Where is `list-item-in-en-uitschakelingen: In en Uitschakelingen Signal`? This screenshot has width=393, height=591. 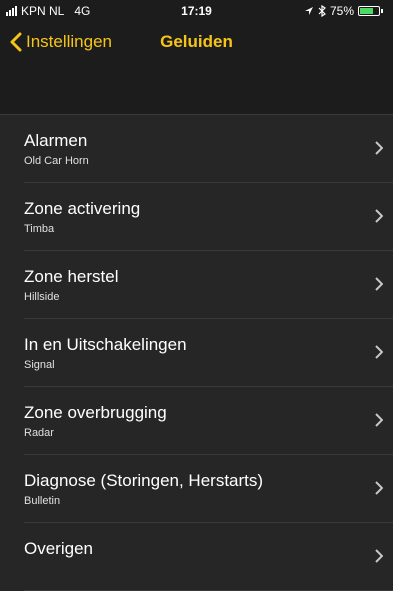 list-item-in-en-uitschakelingen: In en Uitschakelingen Signal is located at coordinates (196, 353).